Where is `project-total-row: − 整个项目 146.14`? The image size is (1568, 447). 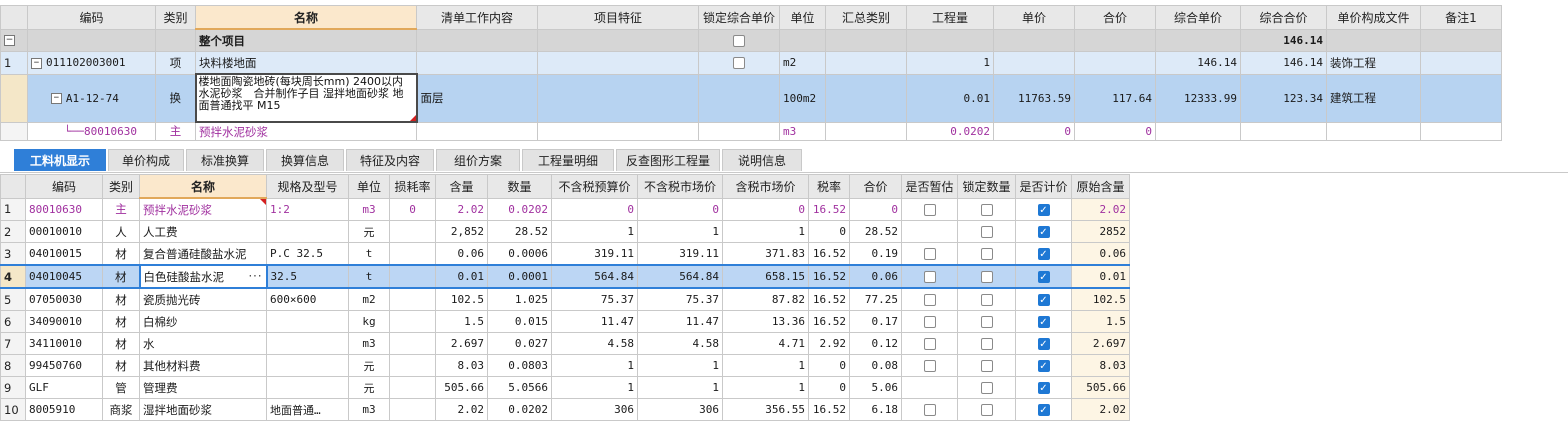
project-total-row: − 整个项目 146.14 is located at coordinates (751, 40).